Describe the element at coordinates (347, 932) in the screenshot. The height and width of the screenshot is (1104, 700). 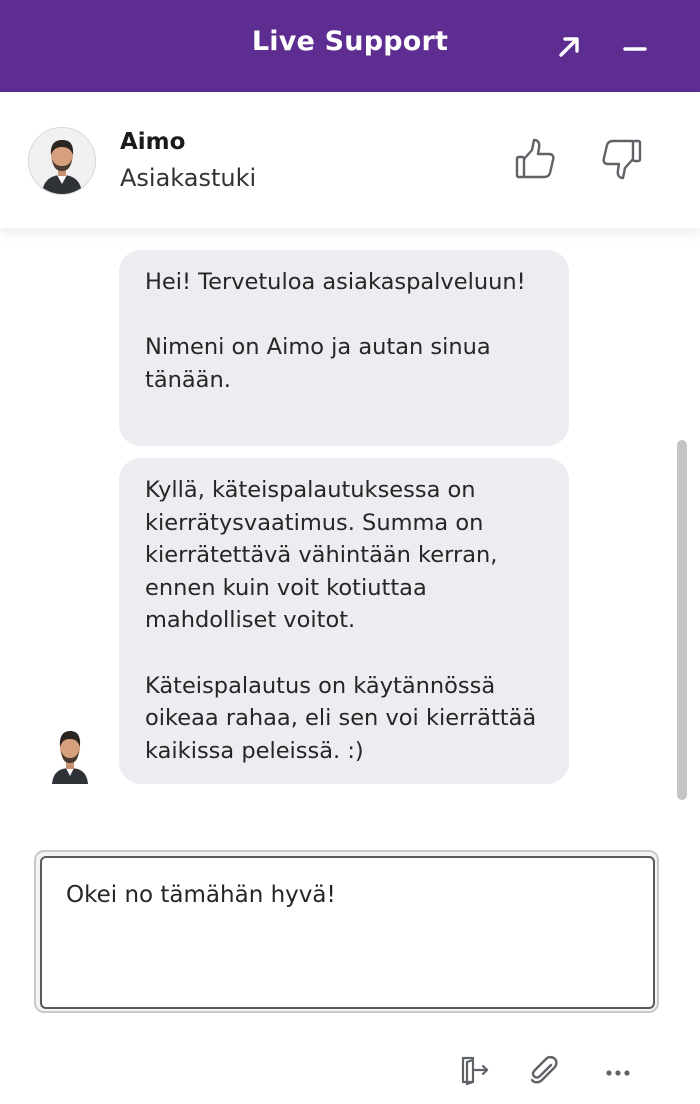
I see `message-input: Okei no tämähän hyvä!` at that location.